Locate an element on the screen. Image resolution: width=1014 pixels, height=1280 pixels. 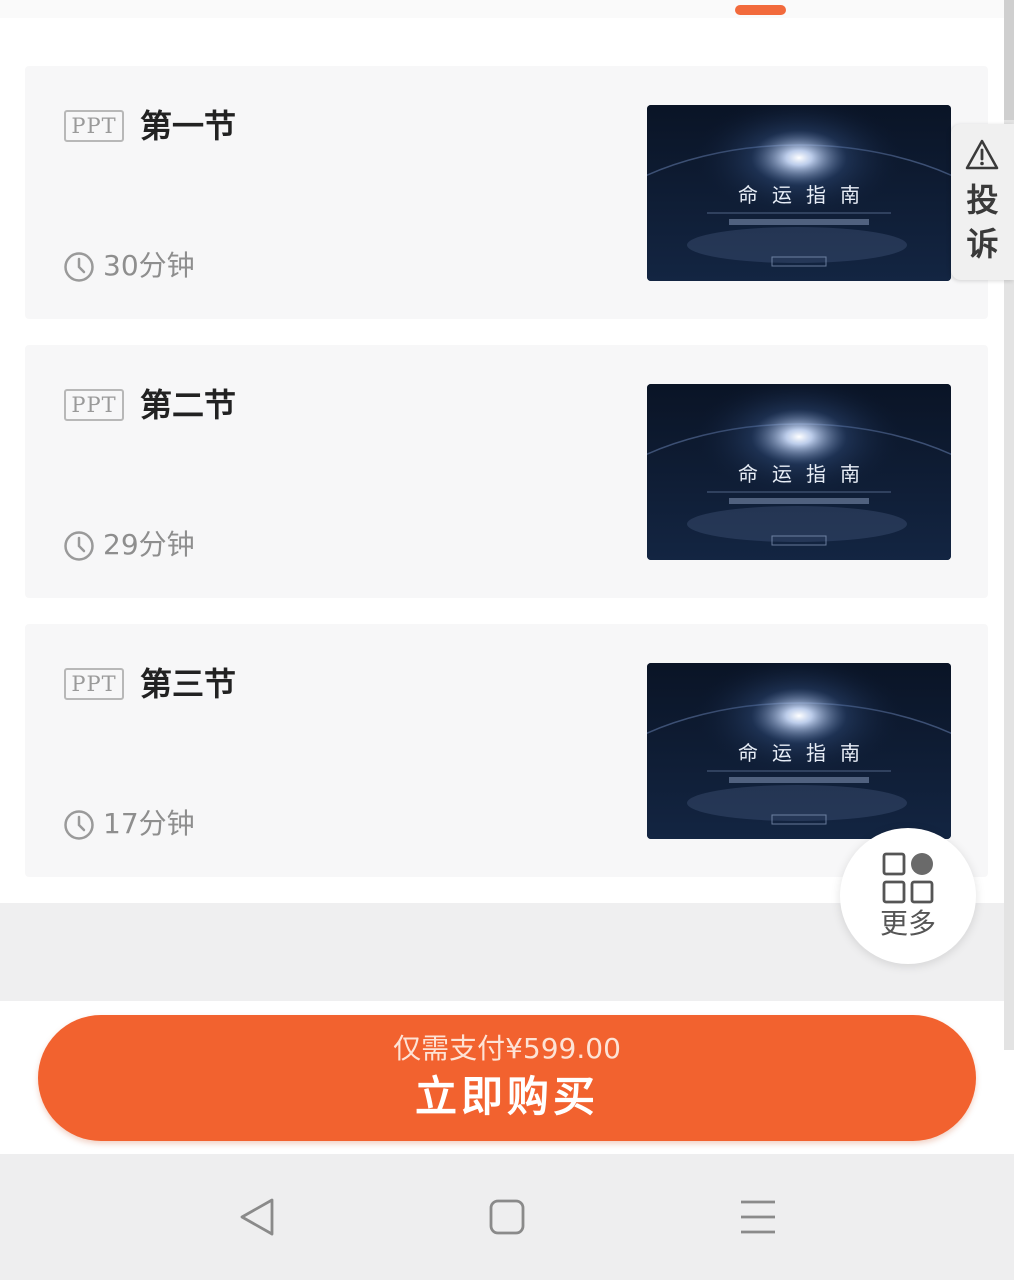
lesson-title: 第二节 is located at coordinates (188, 405).